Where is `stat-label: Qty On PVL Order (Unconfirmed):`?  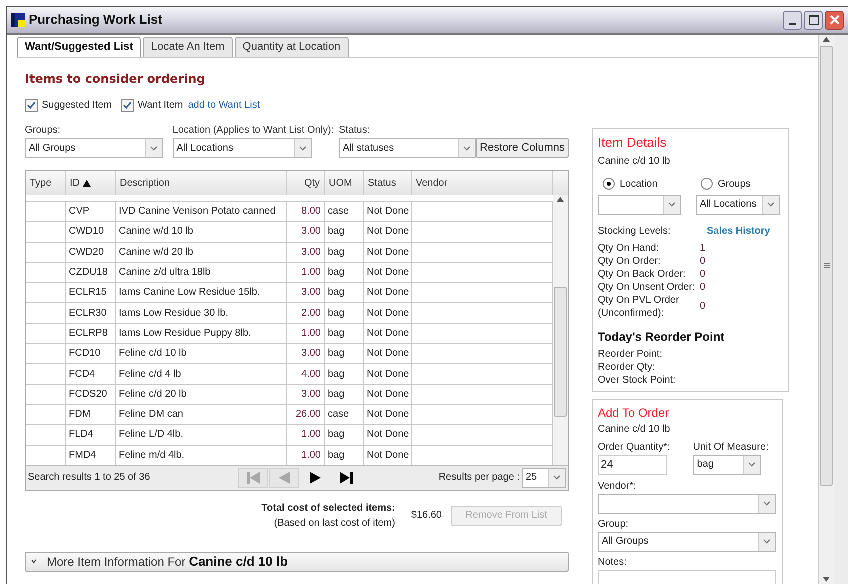
stat-label: Qty On PVL Order (Unconfirmed): is located at coordinates (639, 307).